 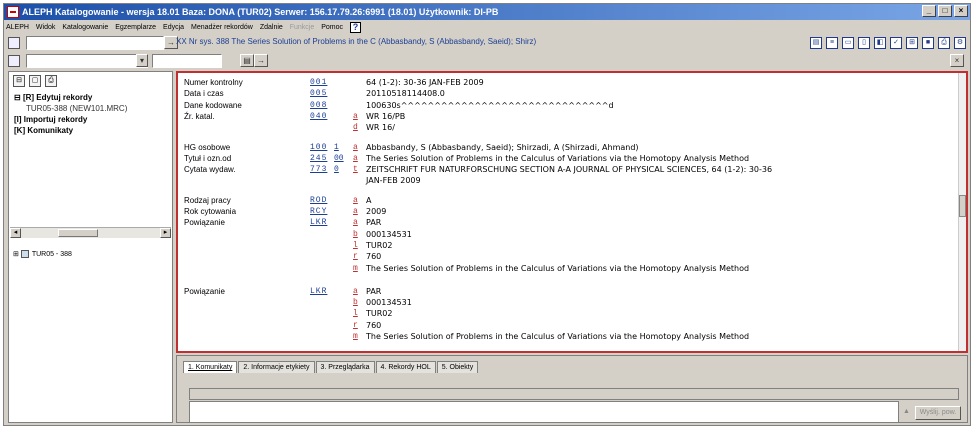 What do you see at coordinates (222, 27) in the screenshot?
I see `menu-menadzer-rekordow: Menadżer rekordów` at bounding box center [222, 27].